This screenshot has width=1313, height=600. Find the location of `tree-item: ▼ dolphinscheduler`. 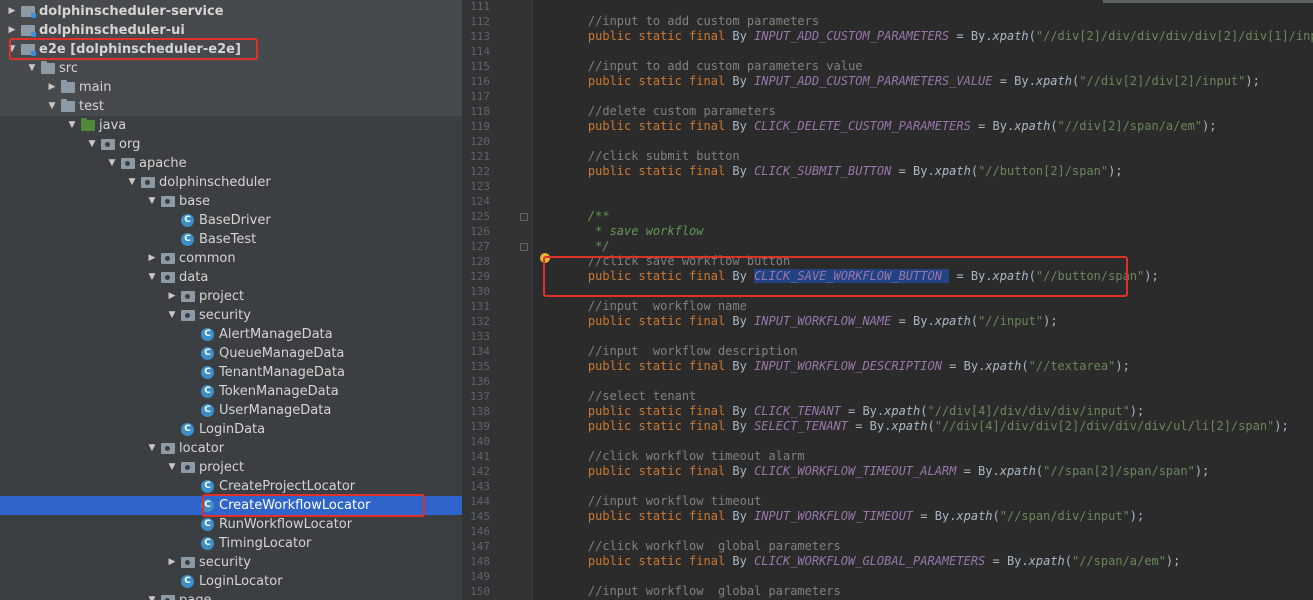

tree-item: ▼ dolphinscheduler is located at coordinates (231, 182).